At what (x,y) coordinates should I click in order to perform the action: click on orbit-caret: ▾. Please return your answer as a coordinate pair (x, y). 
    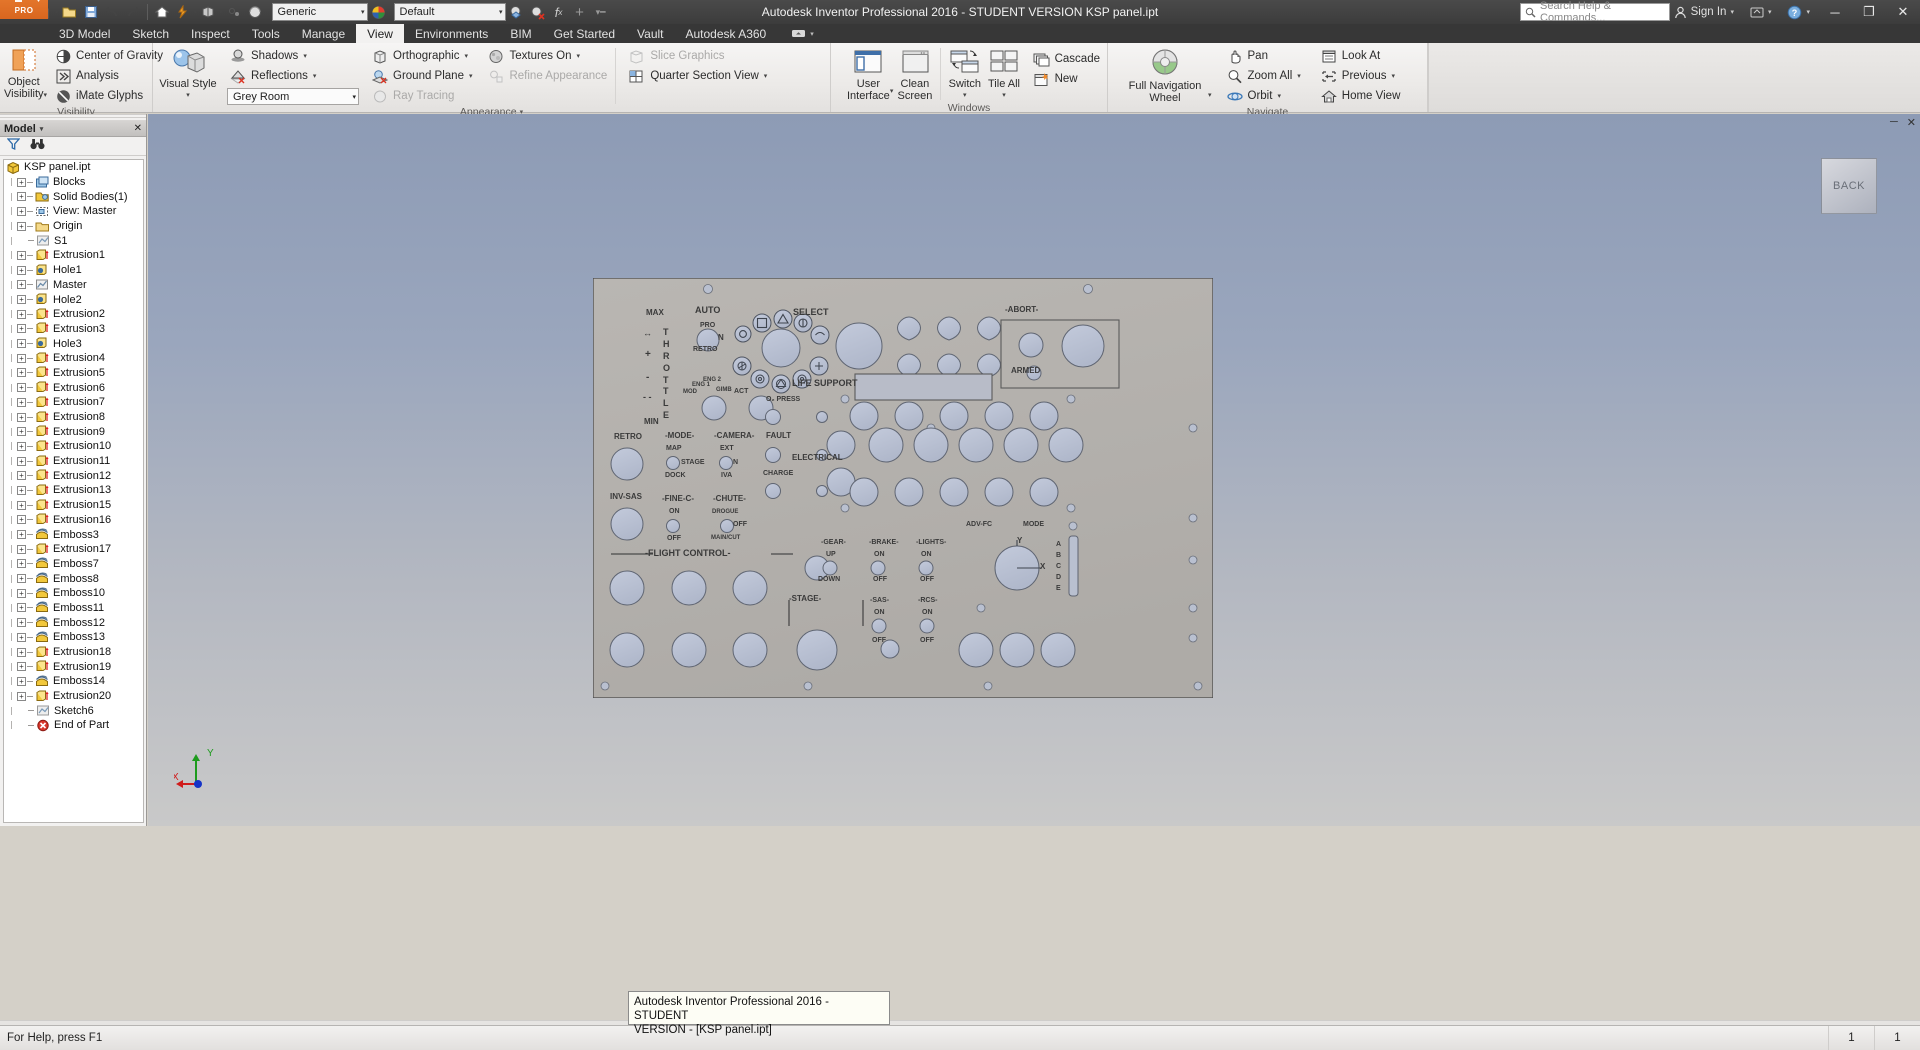
    Looking at the image, I should click on (1279, 96).